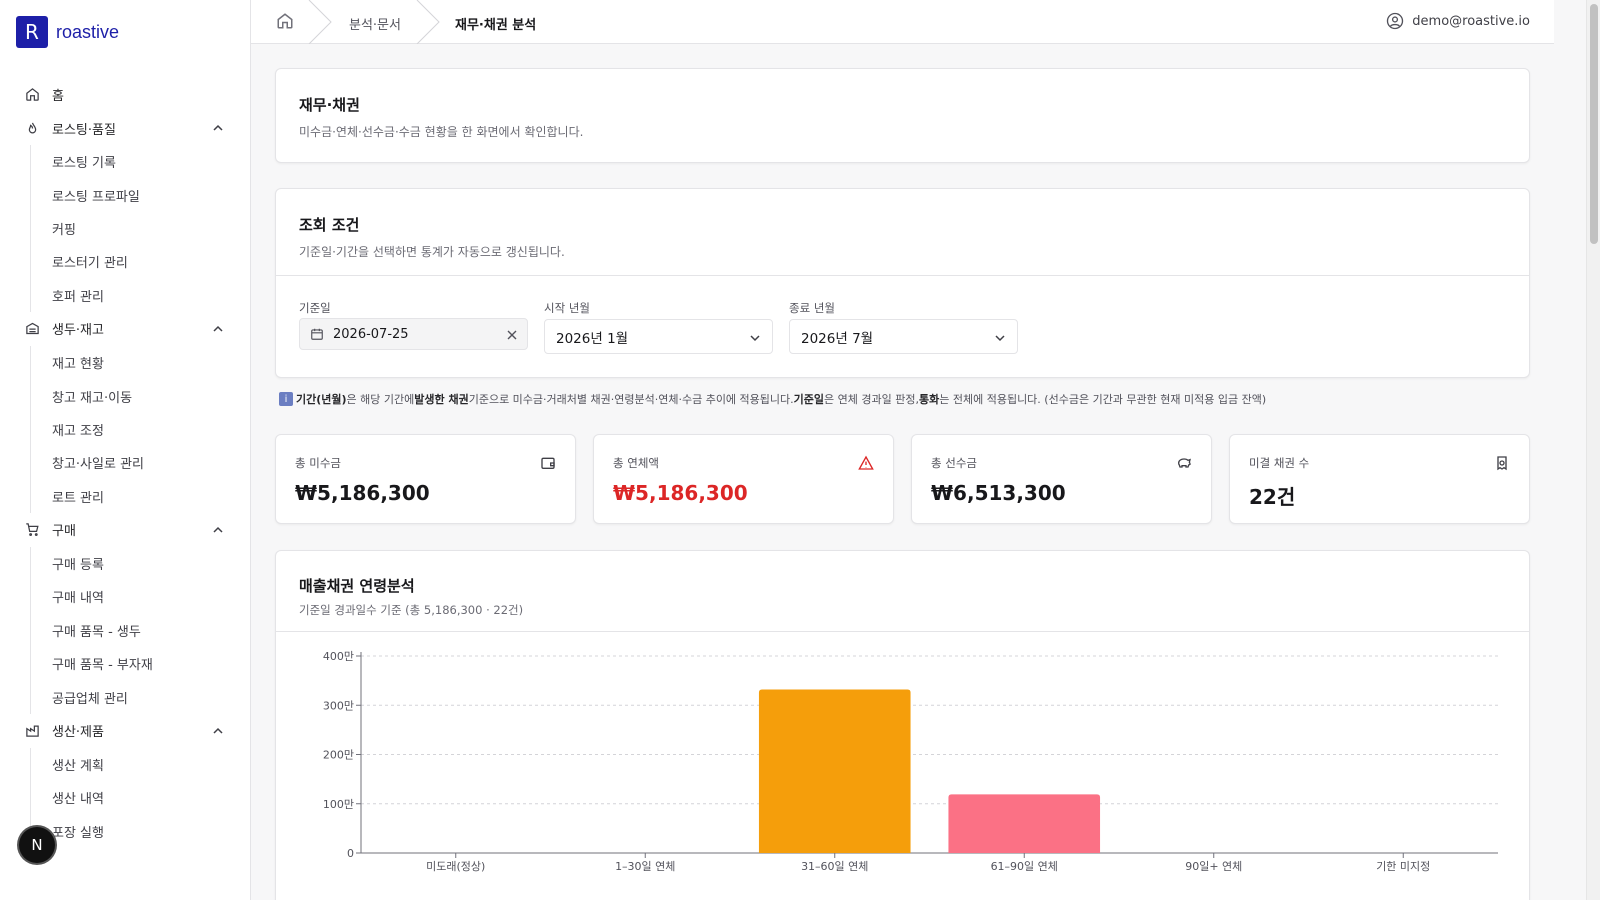 The image size is (1600, 900). I want to click on kpi-card-receivable: 총 미수금 ₩5,186,300, so click(425, 479).